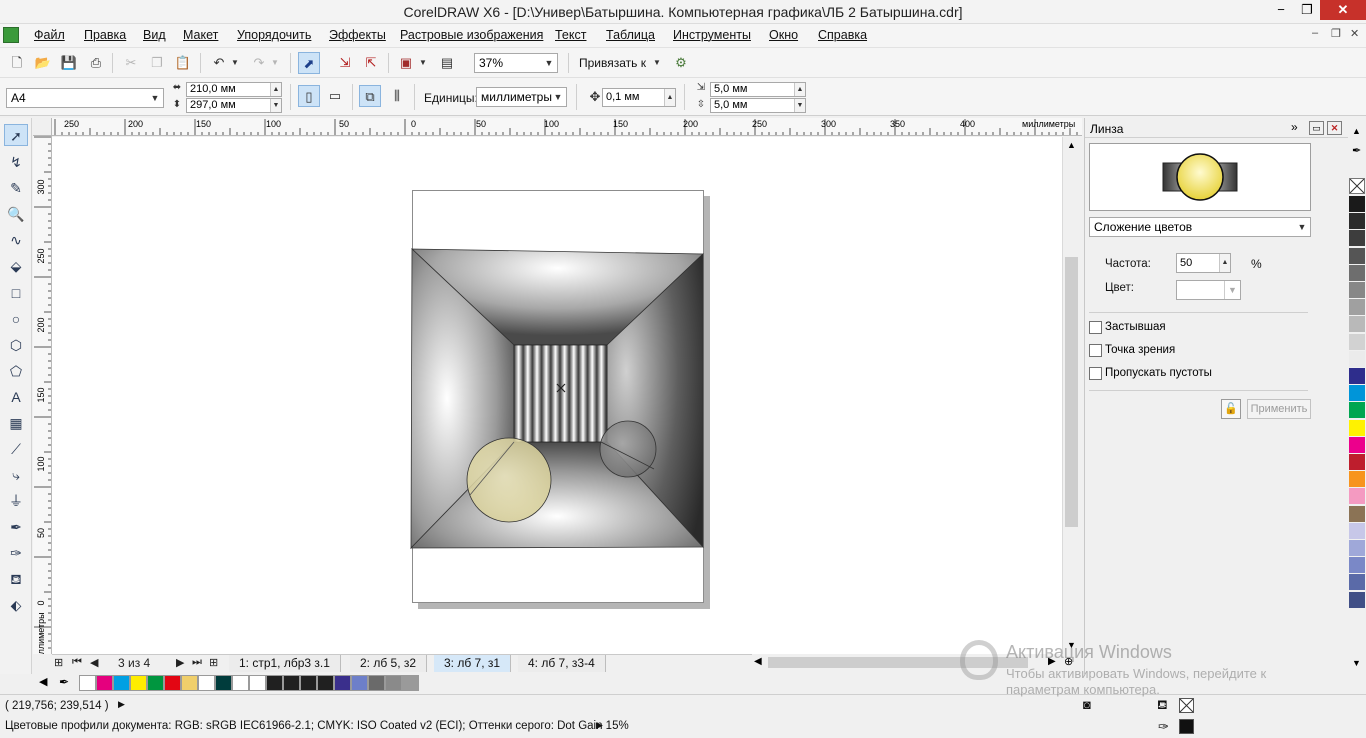 Image resolution: width=1366 pixels, height=738 pixels. I want to click on paste-icon: 📋, so click(183, 63).